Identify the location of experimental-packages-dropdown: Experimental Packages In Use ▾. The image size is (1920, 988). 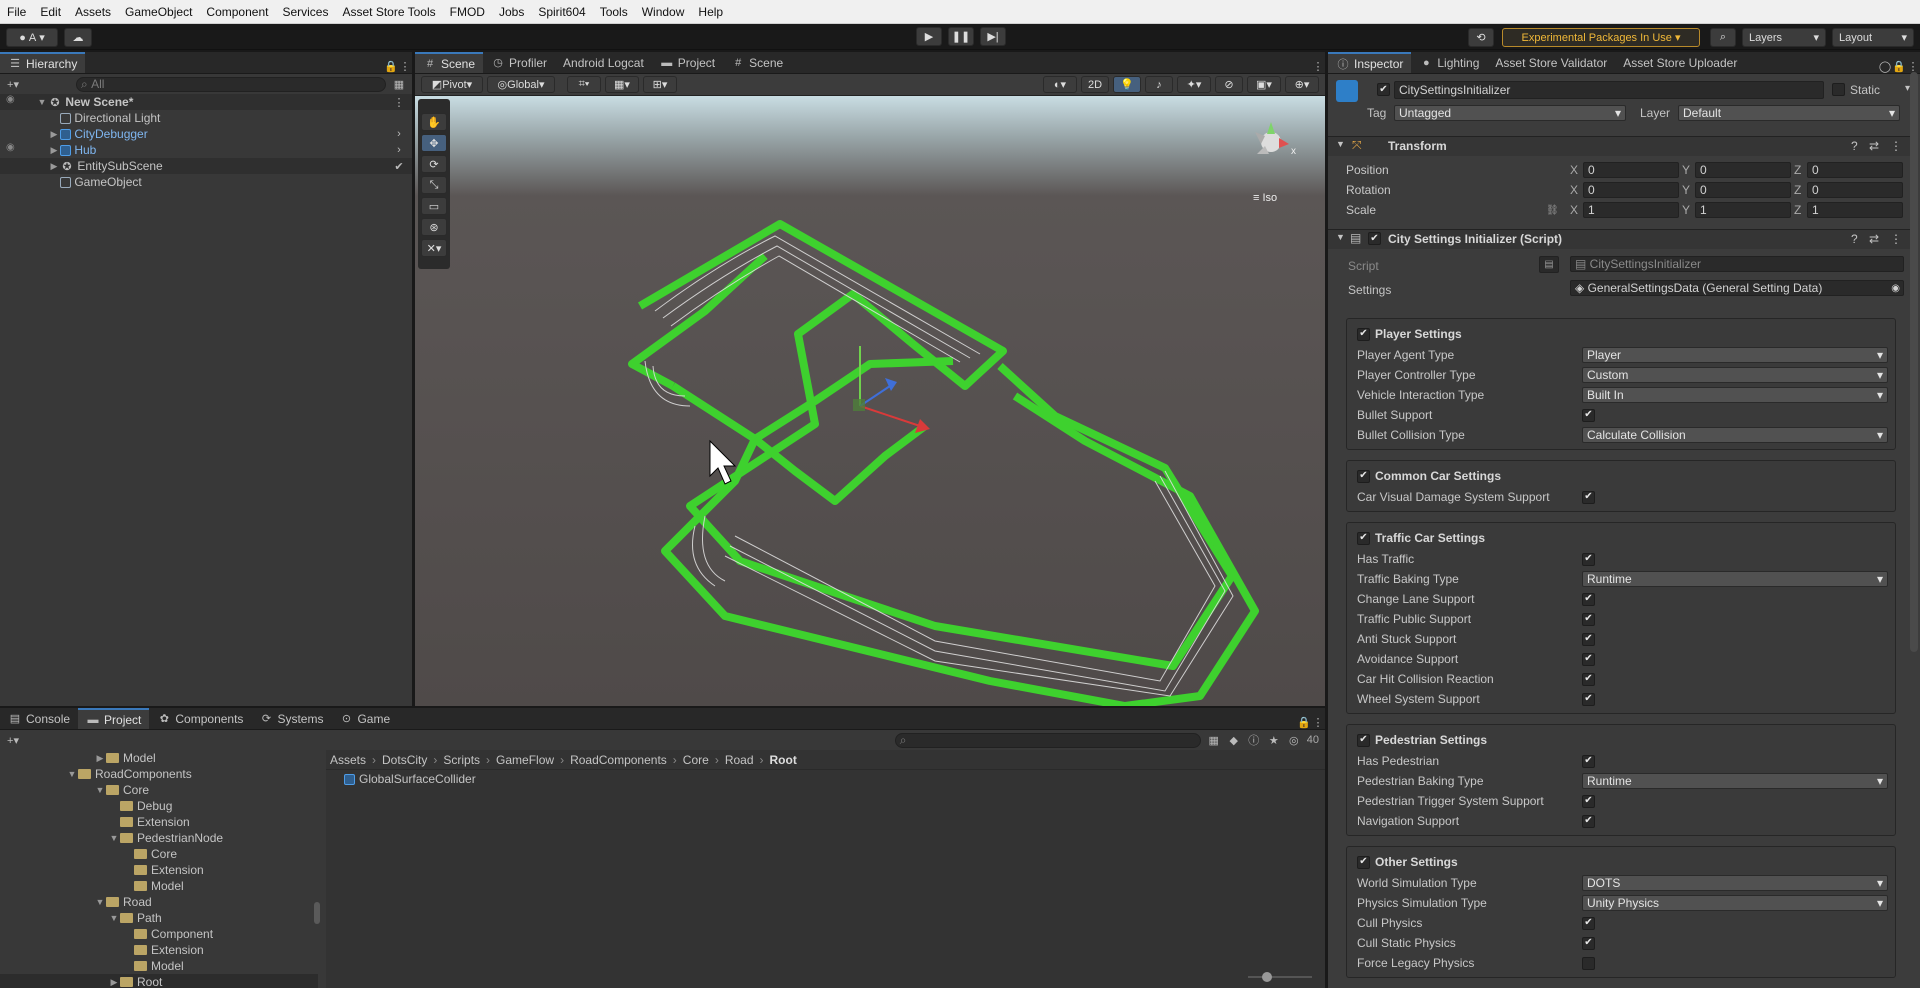
(1601, 37).